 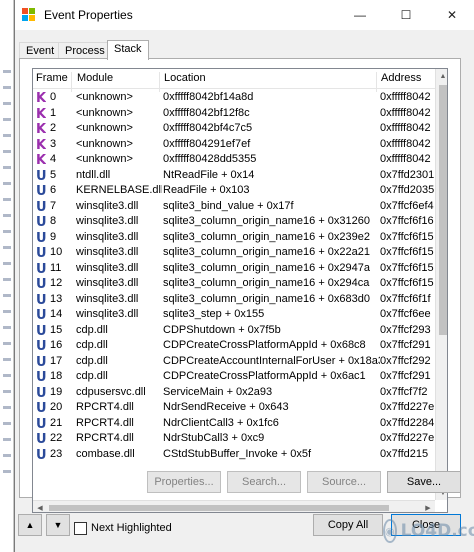 What do you see at coordinates (52, 78) in the screenshot?
I see `column-header-frame: Frame` at bounding box center [52, 78].